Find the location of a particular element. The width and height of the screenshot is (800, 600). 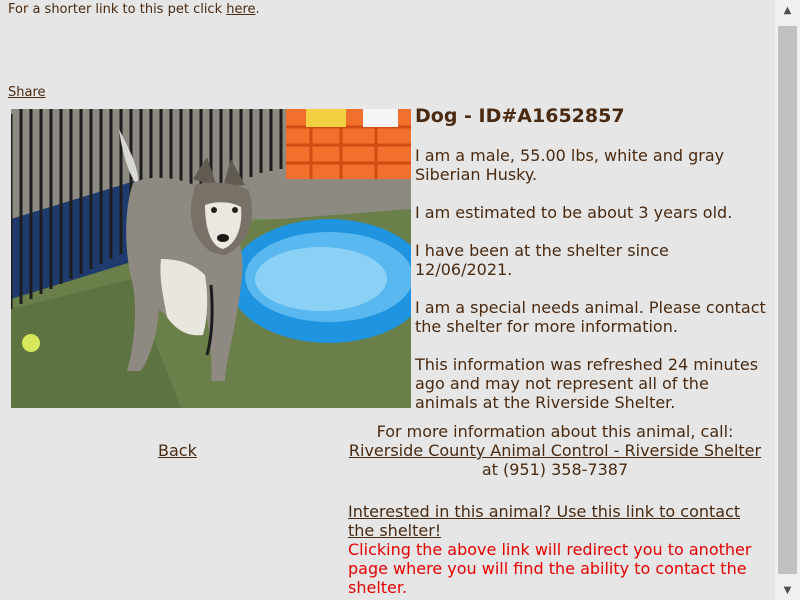

share-link: Share is located at coordinates (27, 92).